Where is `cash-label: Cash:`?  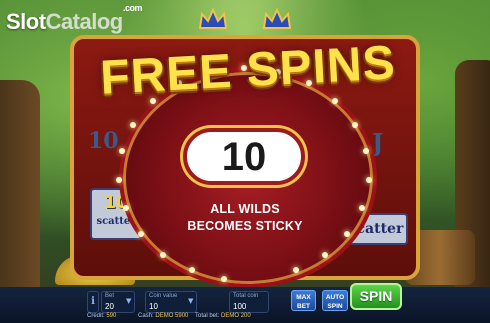 cash-label: Cash: is located at coordinates (146, 316).